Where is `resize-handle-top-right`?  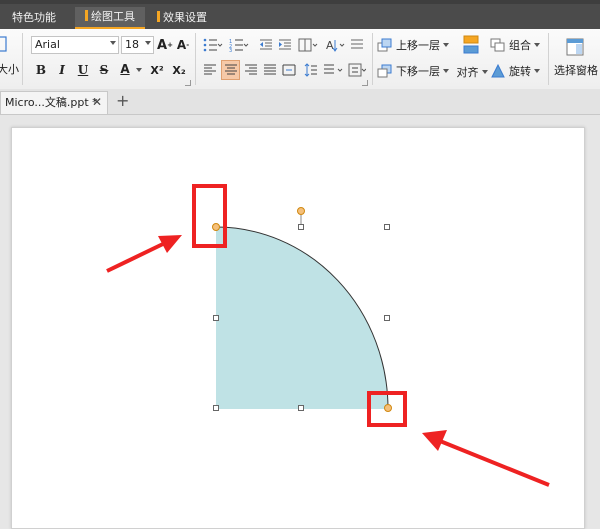
resize-handle-top-right is located at coordinates (387, 227).